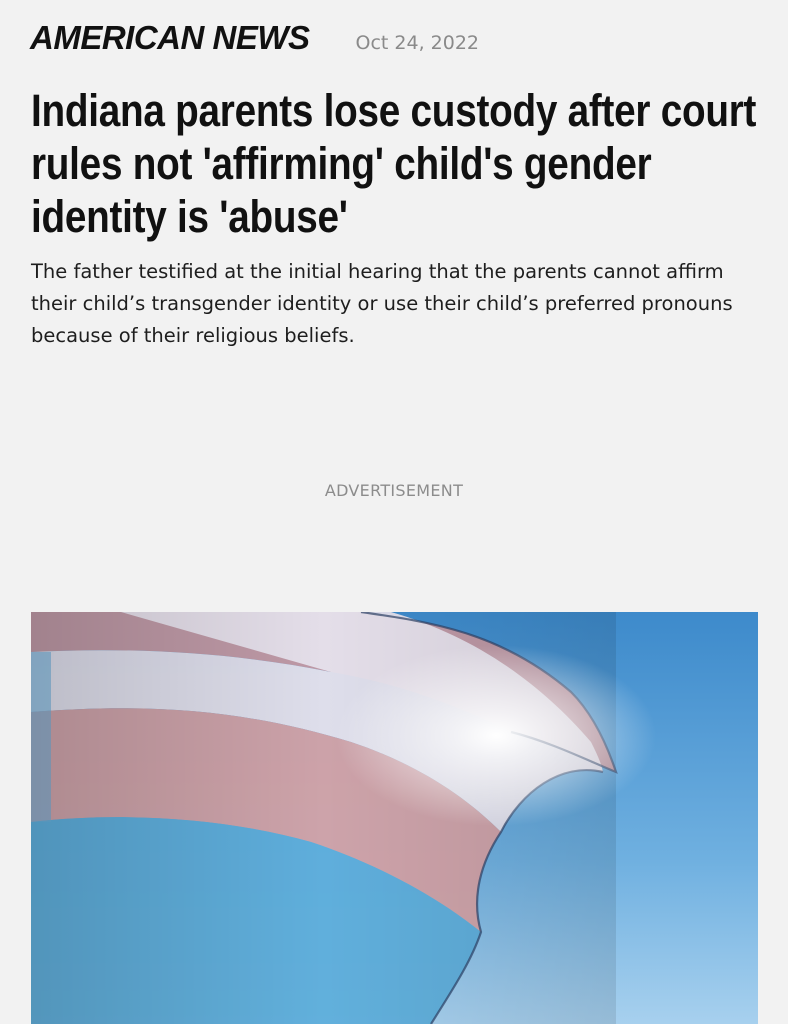  Describe the element at coordinates (417, 43) in the screenshot. I see `publish-date: Oct 24, 2022` at that location.